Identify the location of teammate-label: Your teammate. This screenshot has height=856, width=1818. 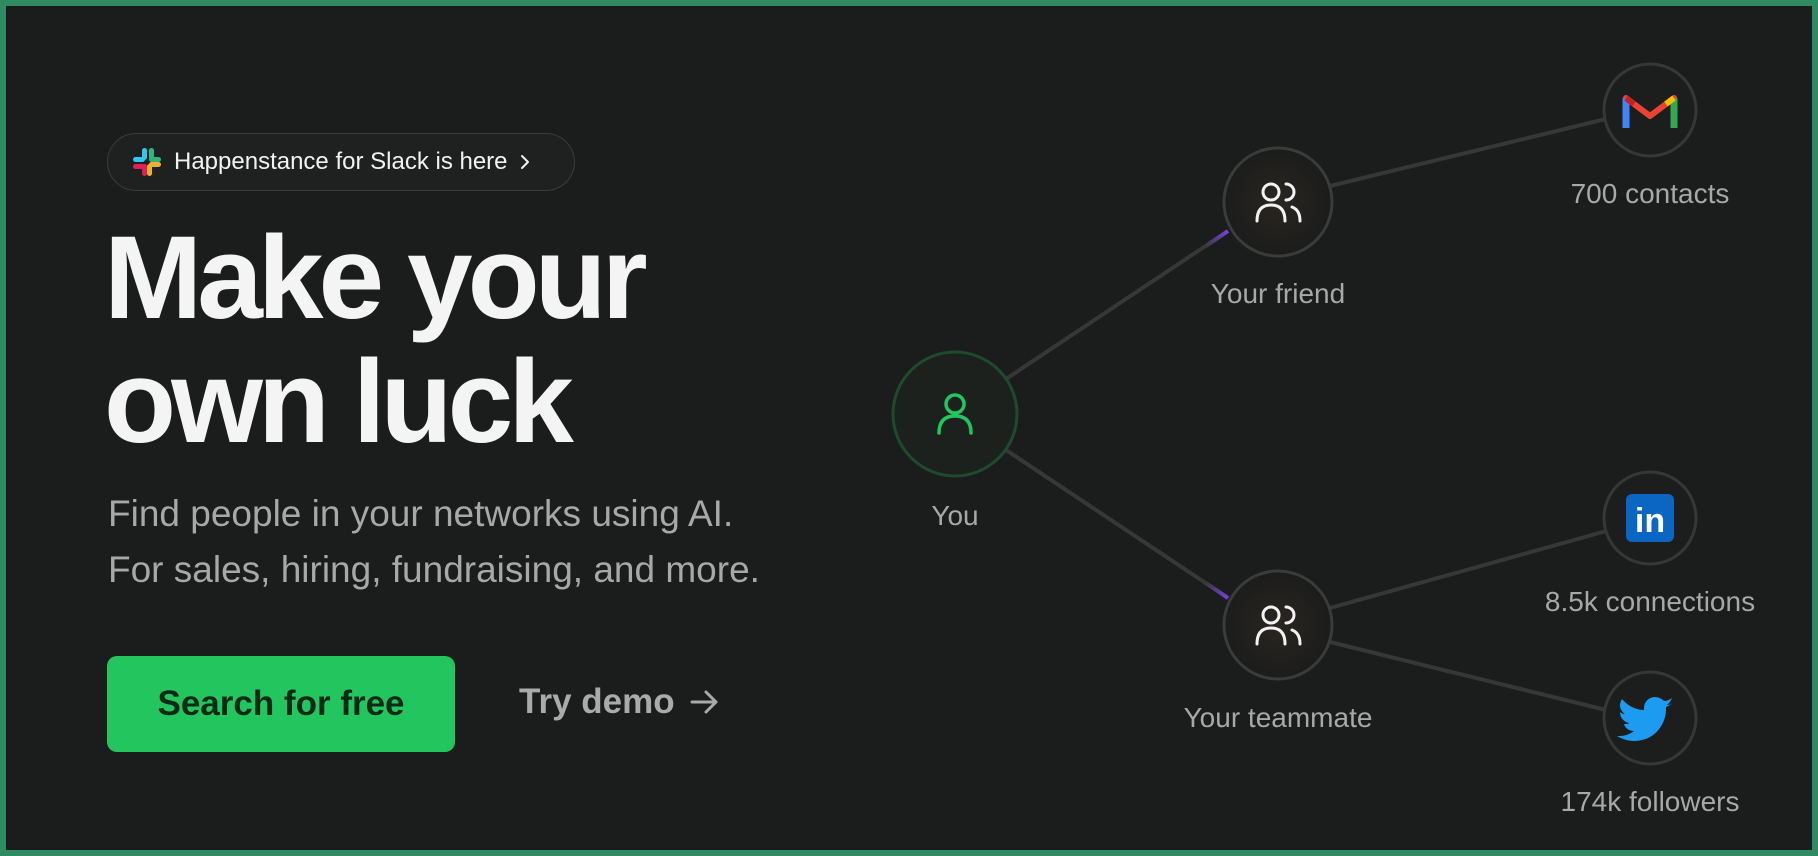
(1278, 717).